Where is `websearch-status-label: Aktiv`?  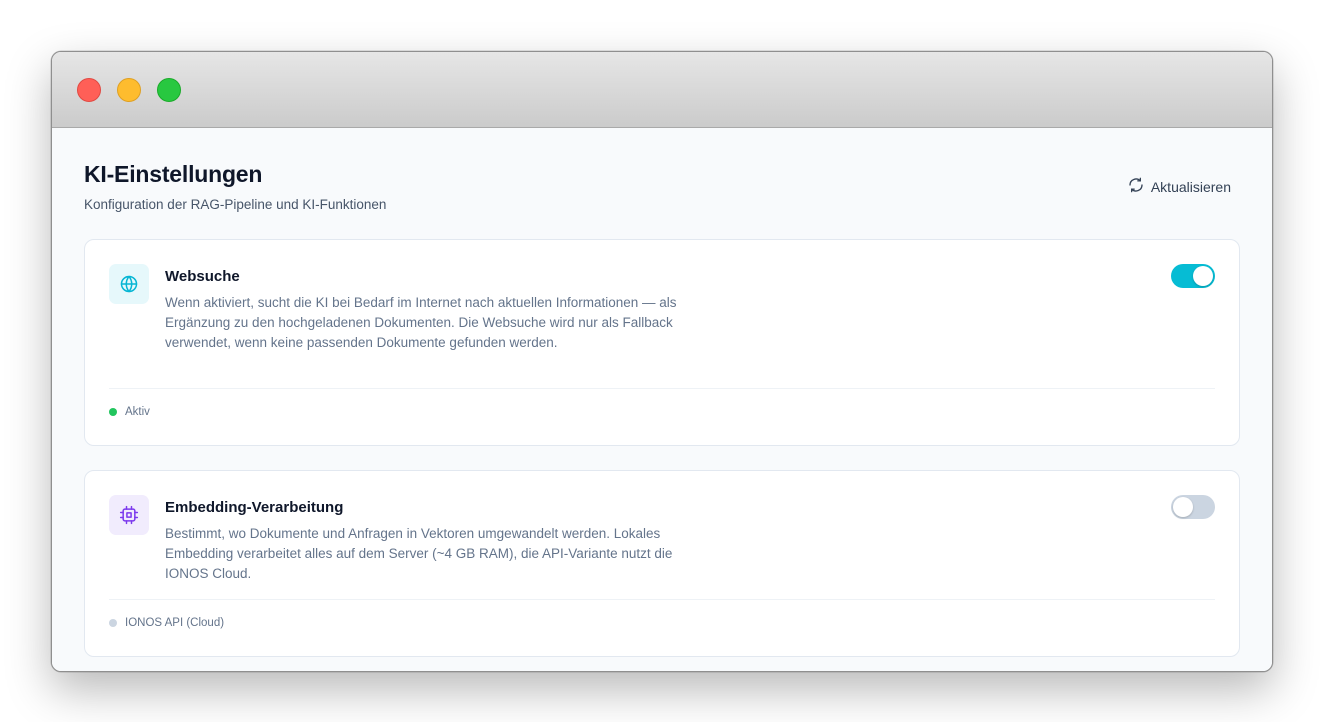
websearch-status-label: Aktiv is located at coordinates (137, 412).